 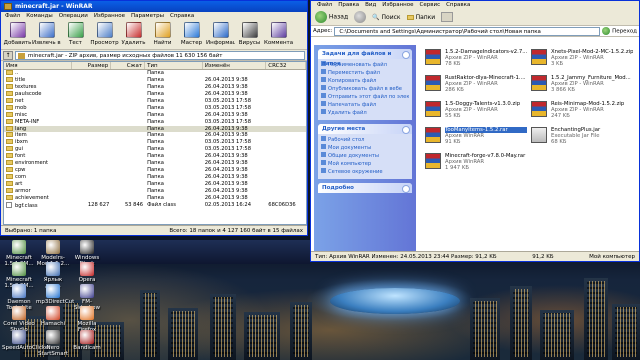 What do you see at coordinates (53, 316) in the screenshot?
I see `desktop-icon: Hamachi` at bounding box center [53, 316].